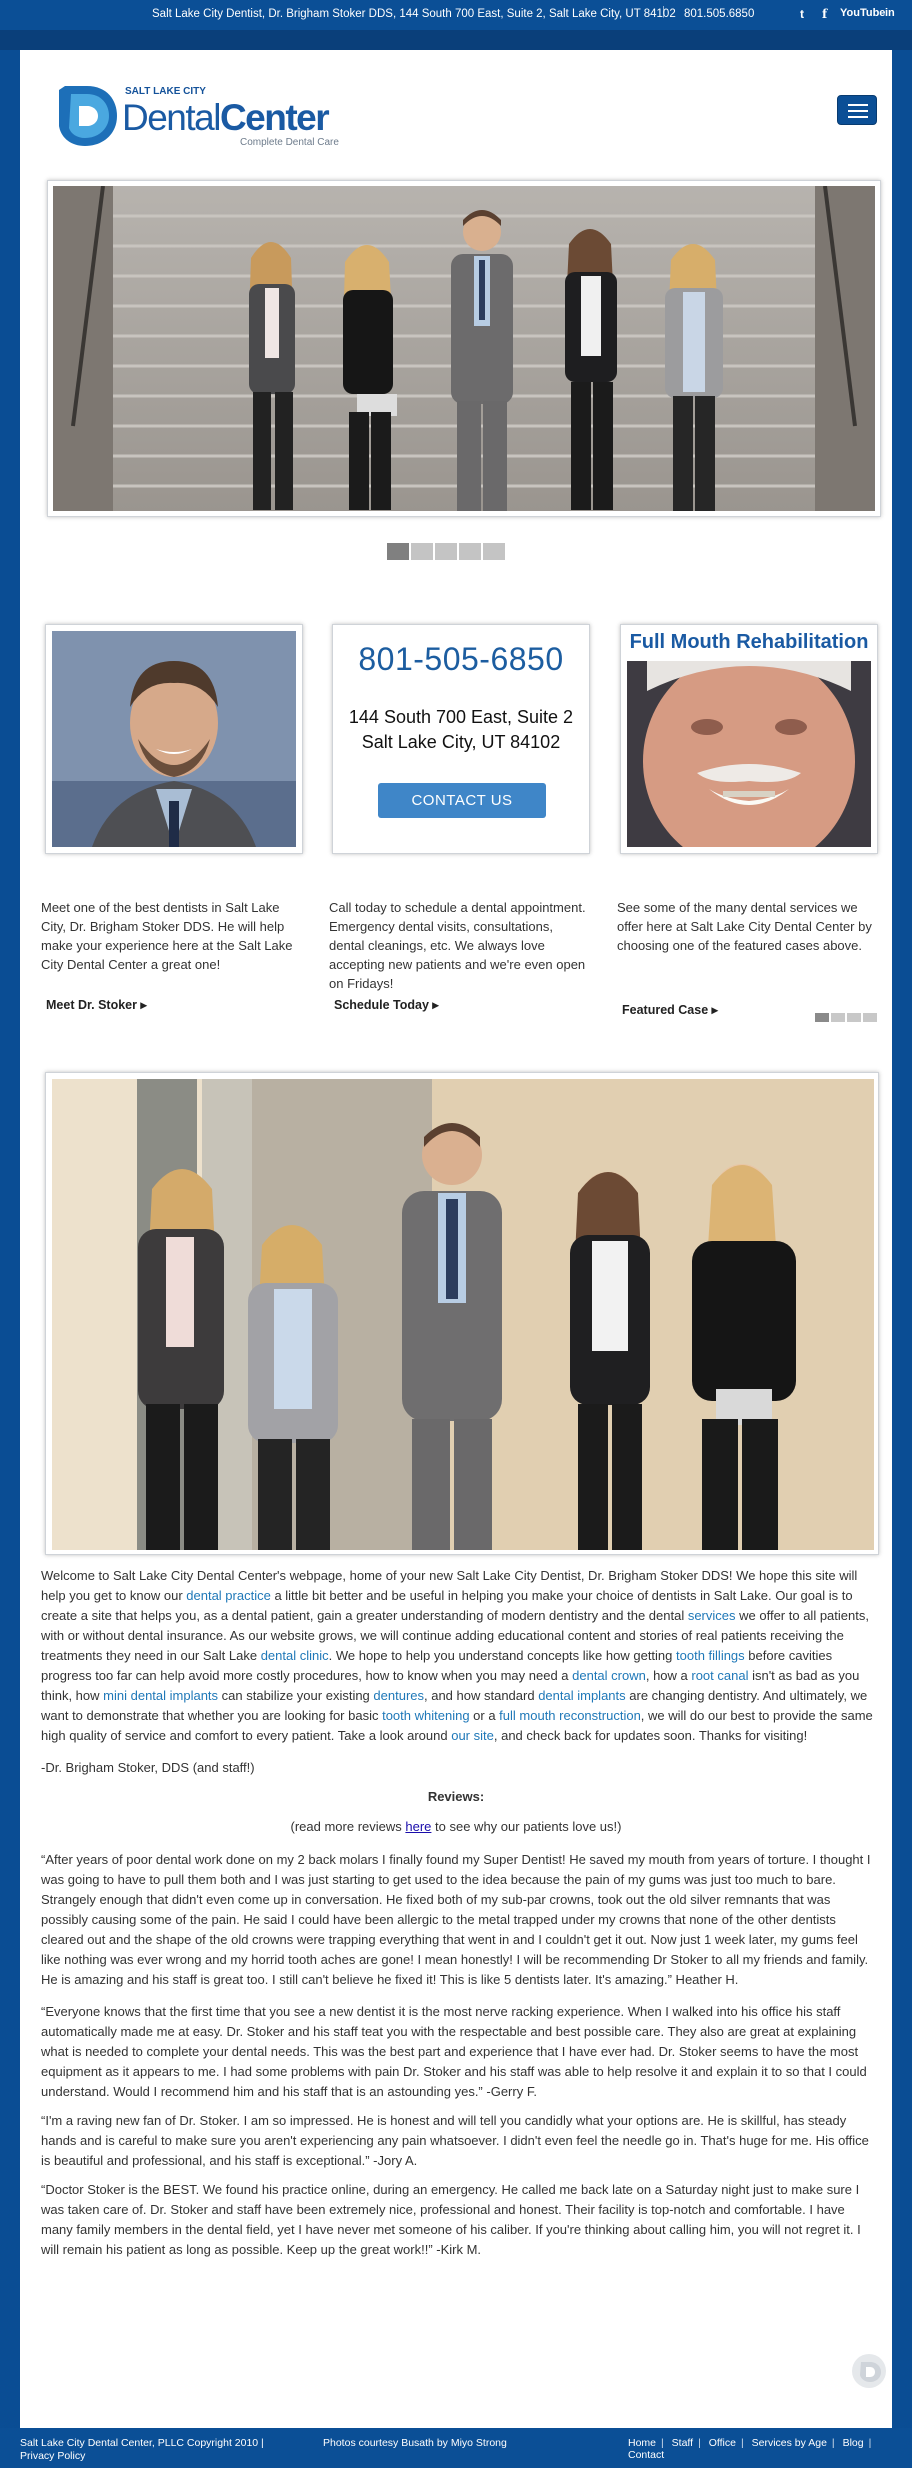  Describe the element at coordinates (88, 114) in the screenshot. I see `dental-center-logo-icon` at that location.